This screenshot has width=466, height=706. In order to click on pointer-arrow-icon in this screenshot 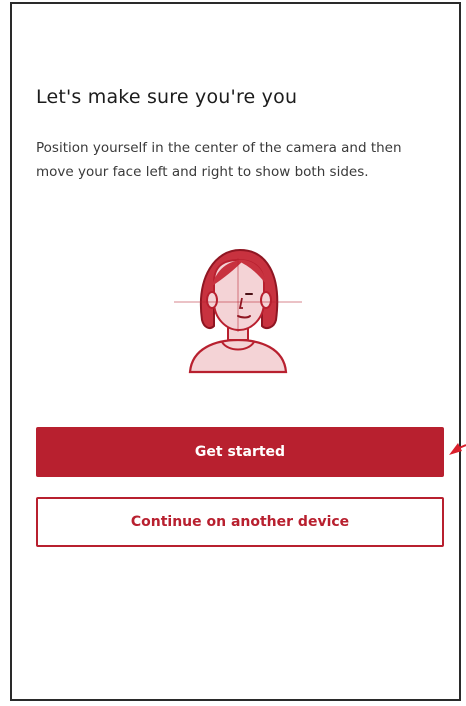, I will do `click(457, 449)`.